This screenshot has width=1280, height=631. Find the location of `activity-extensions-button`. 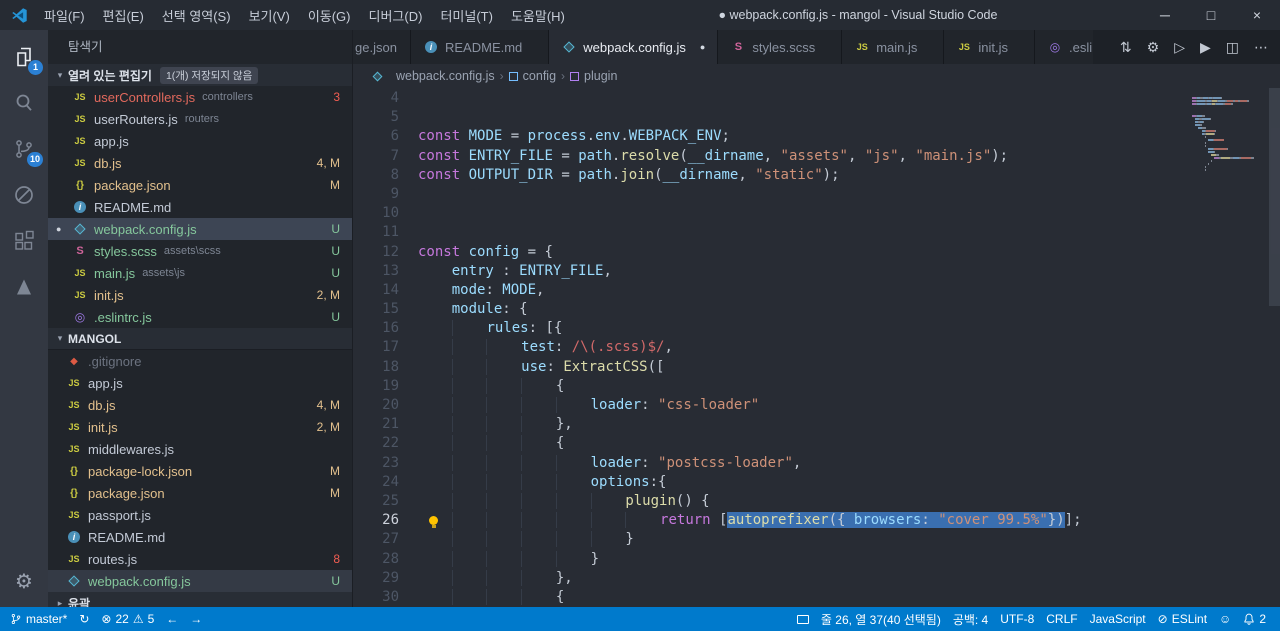

activity-extensions-button is located at coordinates (24, 241).